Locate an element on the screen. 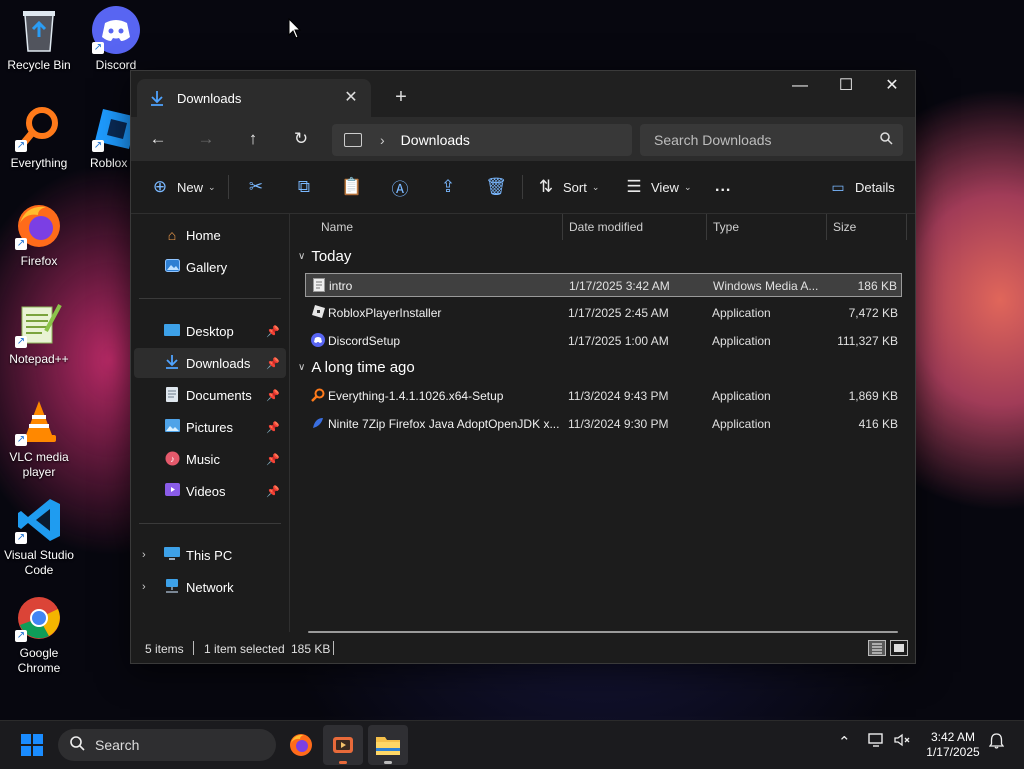 Image resolution: width=1024 pixels, height=769 pixels. sidebar-item-videos: Videos 📌 is located at coordinates (210, 491).